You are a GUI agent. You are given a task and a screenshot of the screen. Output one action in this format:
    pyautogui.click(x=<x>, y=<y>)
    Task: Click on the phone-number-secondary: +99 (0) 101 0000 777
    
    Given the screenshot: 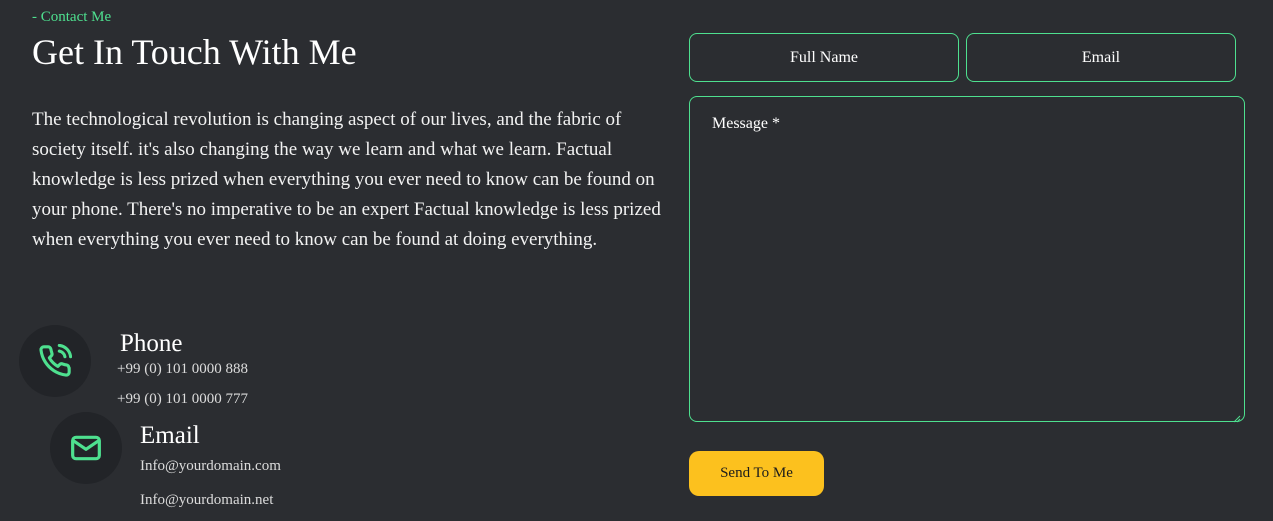 What is the action you would take?
    pyautogui.click(x=182, y=399)
    